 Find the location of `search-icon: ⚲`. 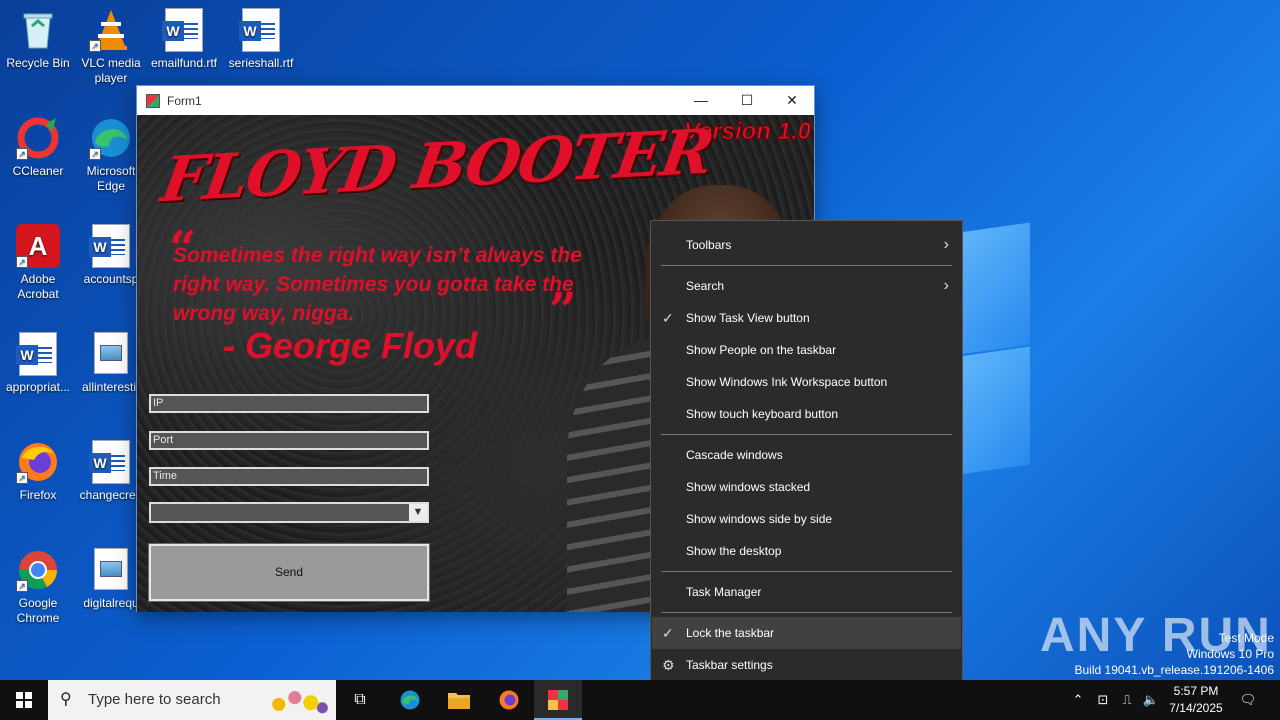

search-icon: ⚲ is located at coordinates (66, 699).